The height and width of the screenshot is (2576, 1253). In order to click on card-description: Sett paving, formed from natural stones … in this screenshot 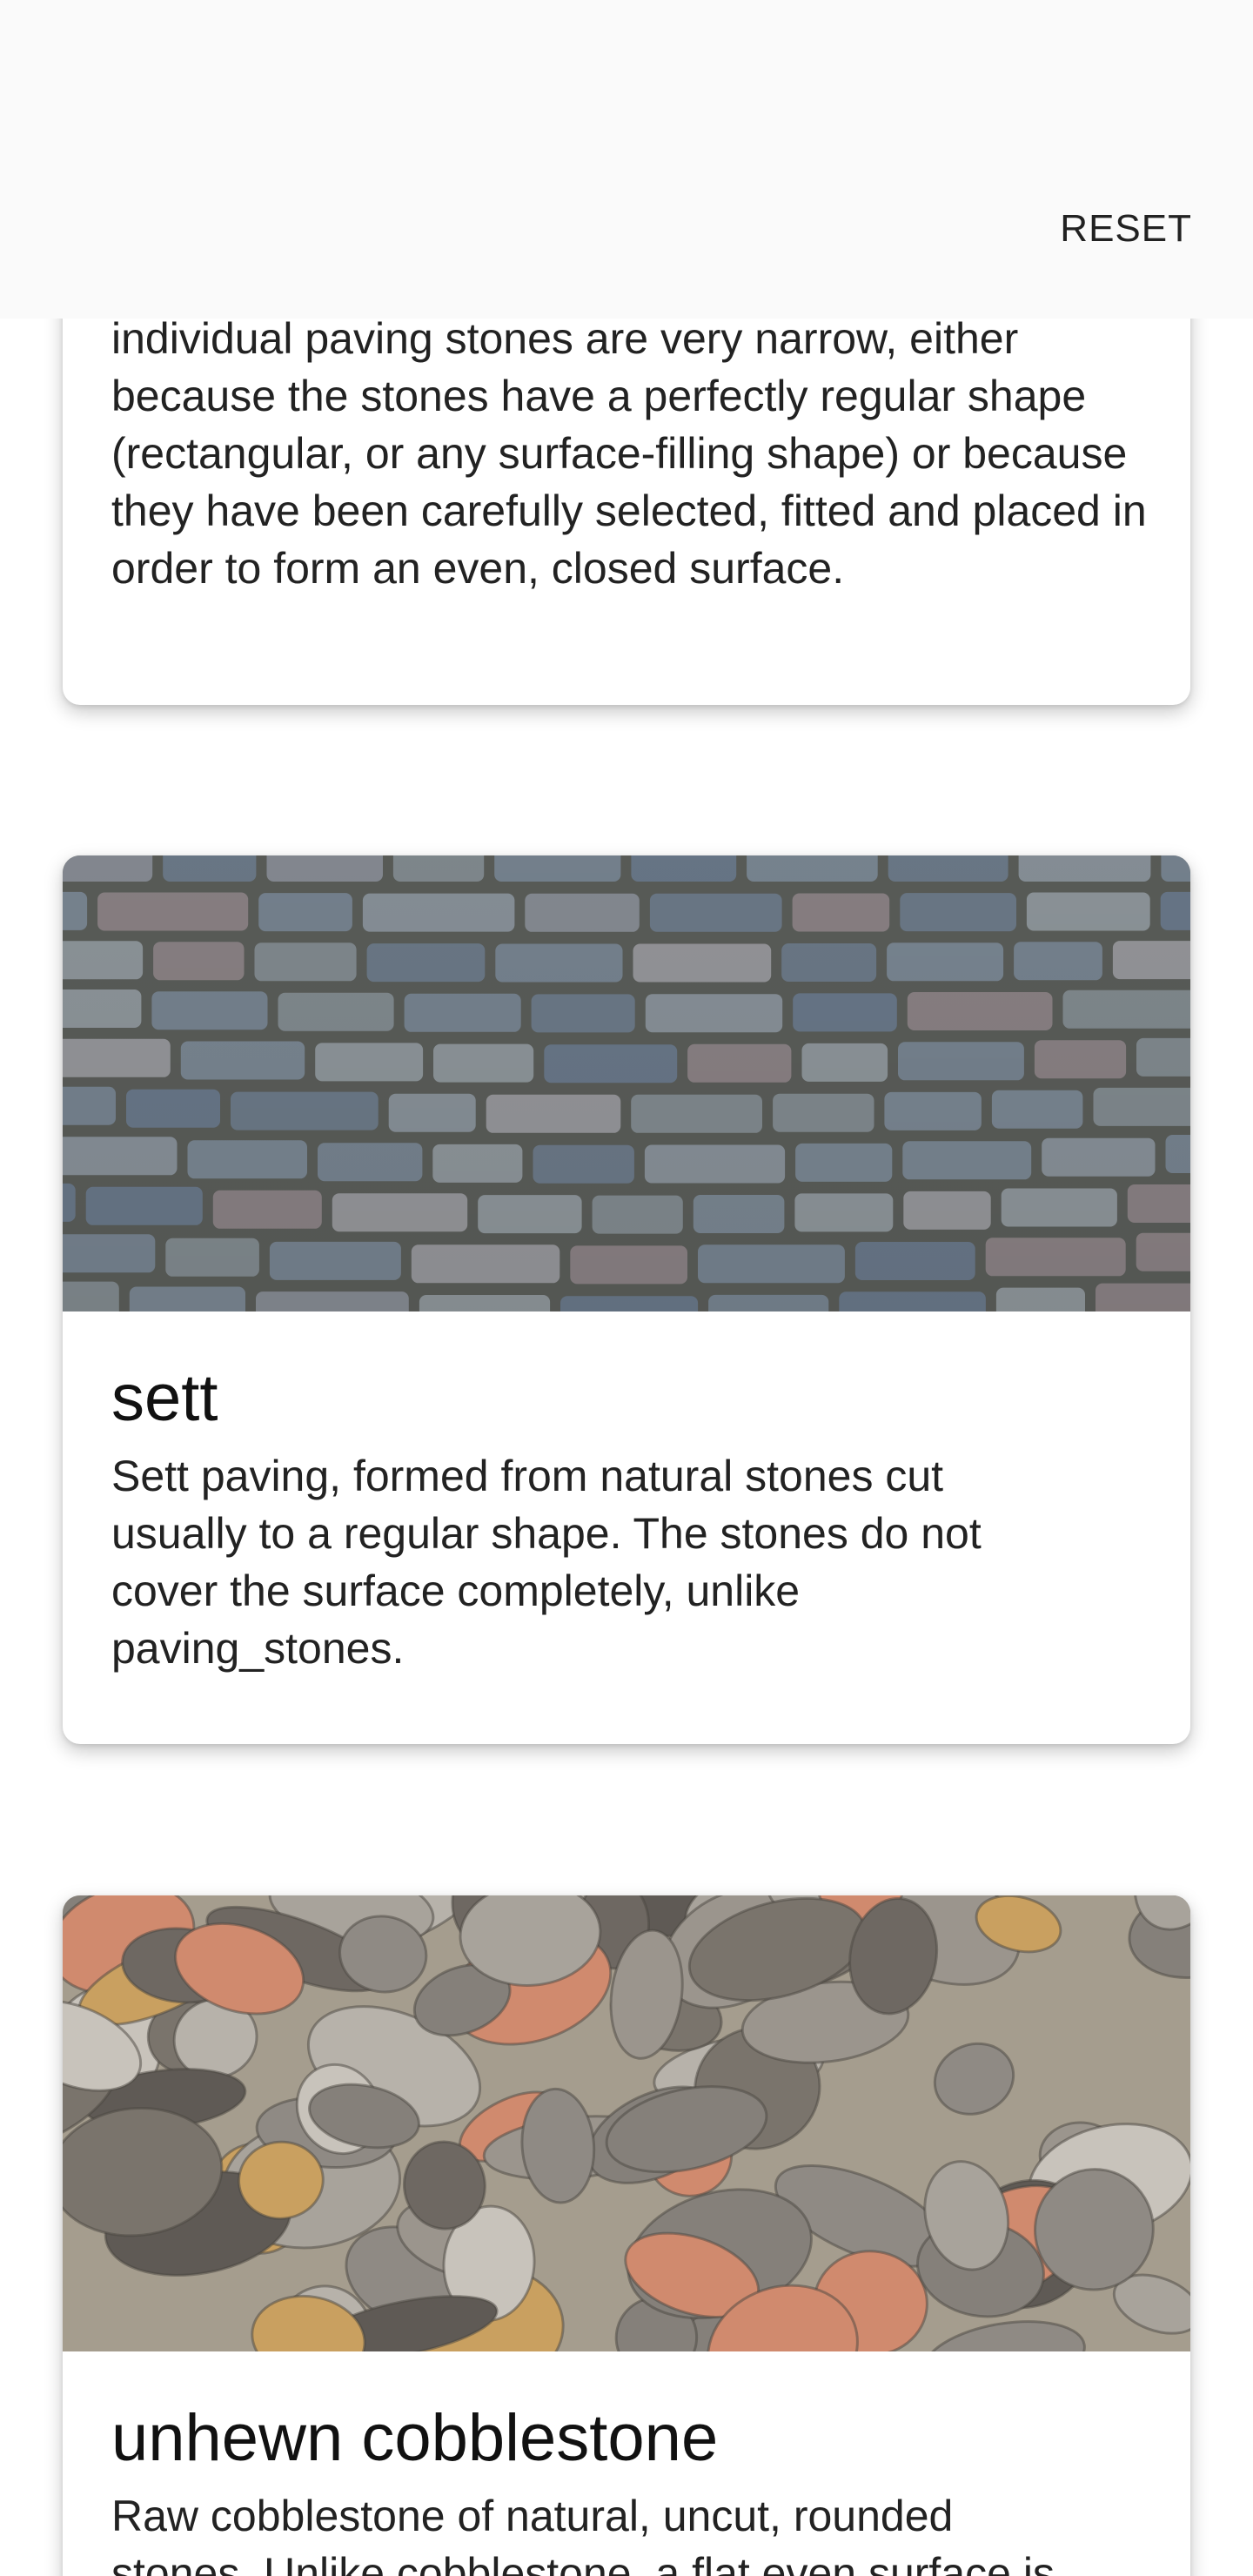, I will do `click(546, 1562)`.